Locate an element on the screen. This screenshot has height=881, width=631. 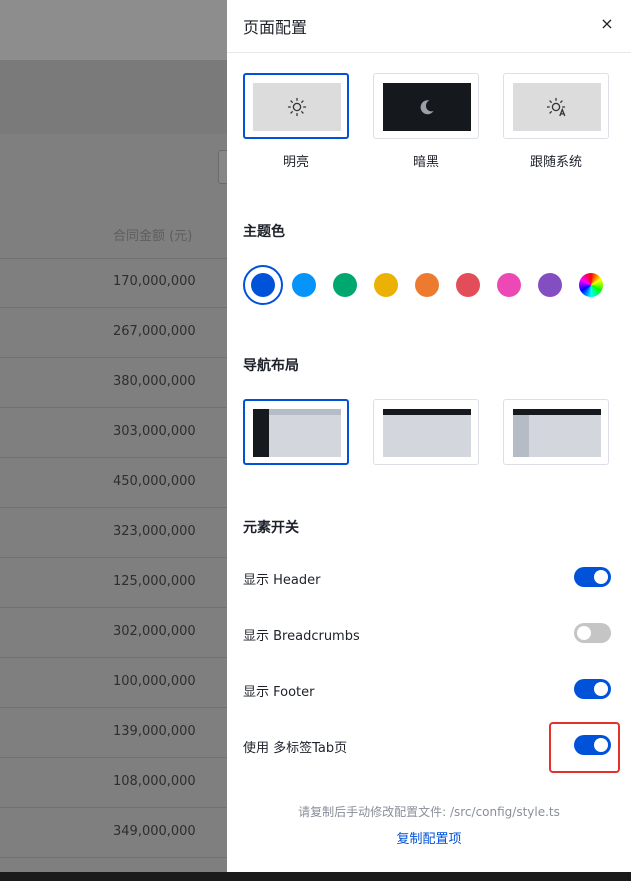
amount-cell: 139,000,000 is located at coordinates (154, 731).